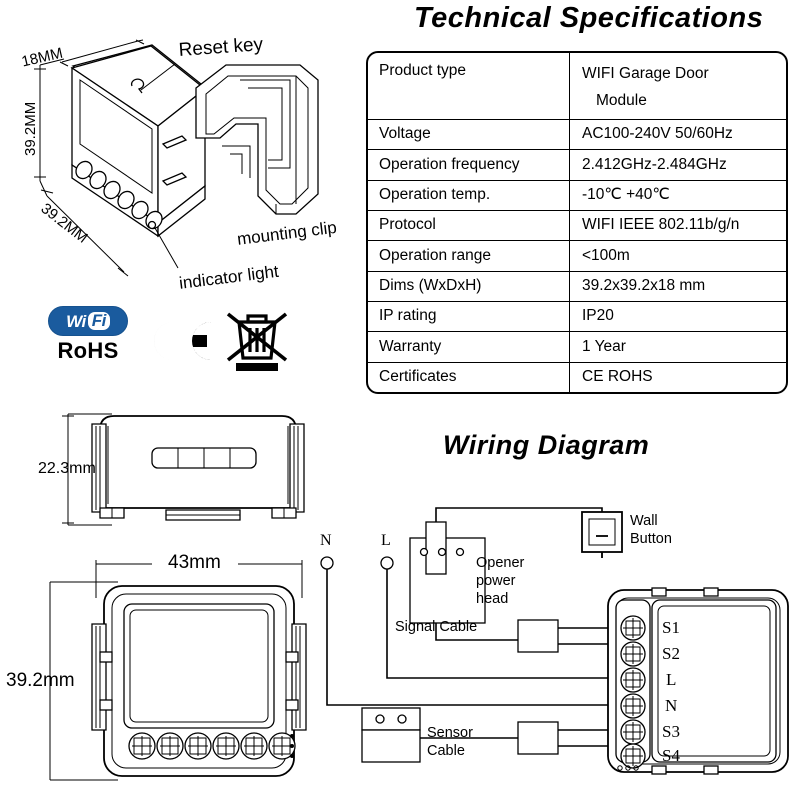 The image size is (800, 800). What do you see at coordinates (257, 139) in the screenshot?
I see `mounting-clip` at bounding box center [257, 139].